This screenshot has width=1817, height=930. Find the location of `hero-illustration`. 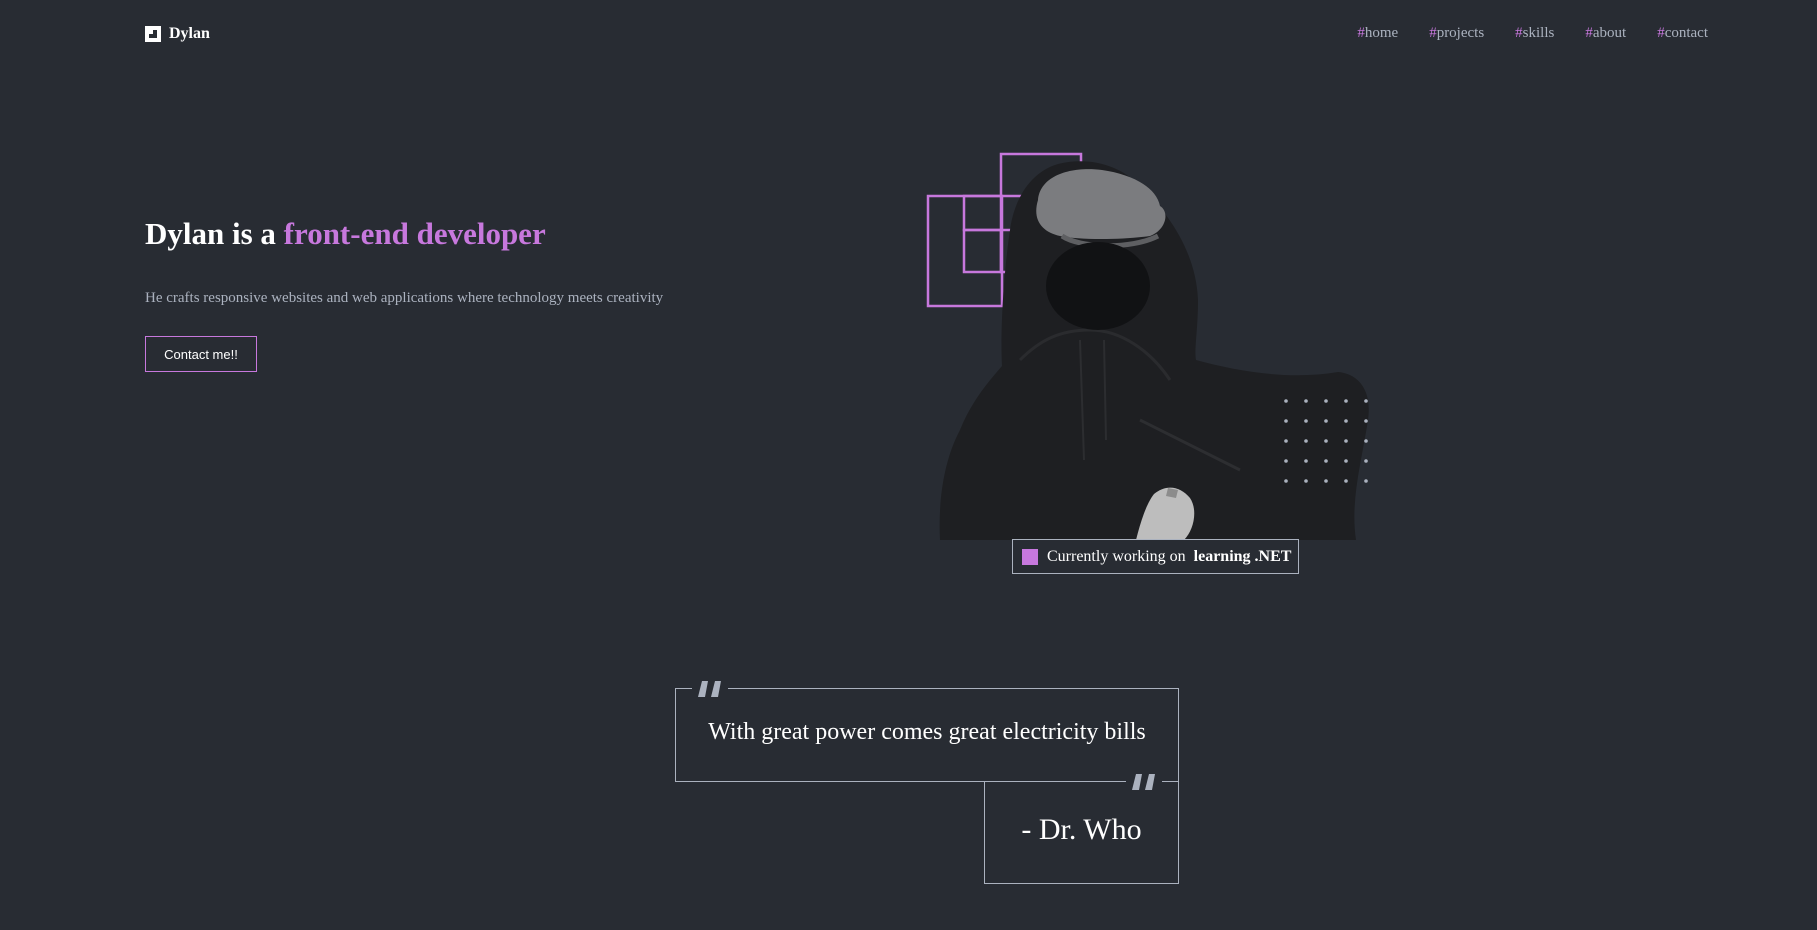

hero-illustration is located at coordinates (1147, 346).